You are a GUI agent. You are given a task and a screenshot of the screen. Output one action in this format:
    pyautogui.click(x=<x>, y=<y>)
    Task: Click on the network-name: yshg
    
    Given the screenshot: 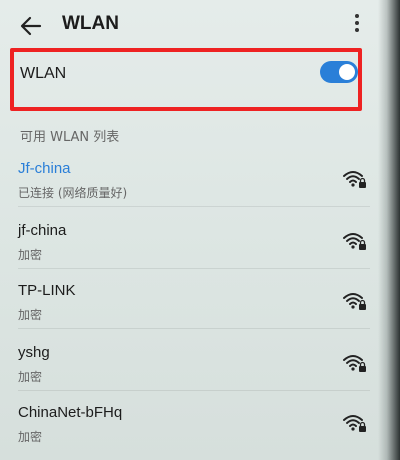 What is the action you would take?
    pyautogui.click(x=34, y=352)
    